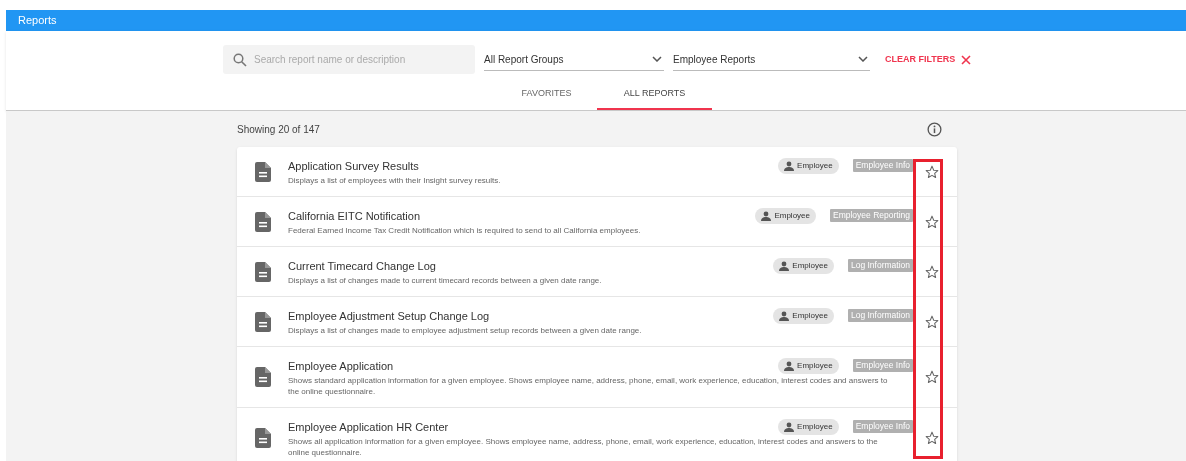 The height and width of the screenshot is (461, 1186). What do you see at coordinates (395, 180) in the screenshot?
I see `report-description: Displays a list of employees with their Insight survey results.` at bounding box center [395, 180].